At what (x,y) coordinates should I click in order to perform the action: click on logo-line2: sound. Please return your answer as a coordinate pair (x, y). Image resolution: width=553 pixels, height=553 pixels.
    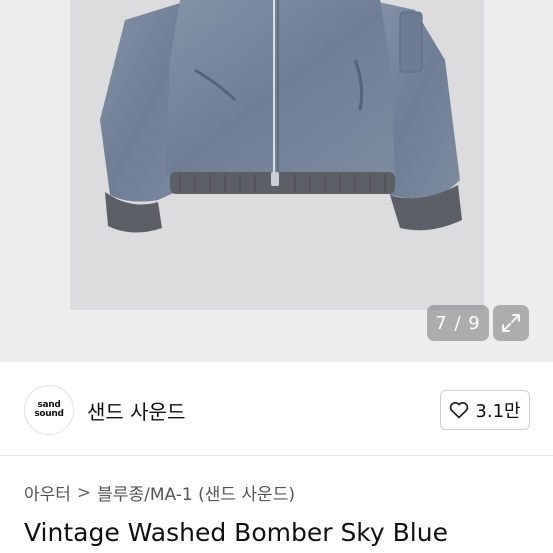
    Looking at the image, I should click on (49, 414).